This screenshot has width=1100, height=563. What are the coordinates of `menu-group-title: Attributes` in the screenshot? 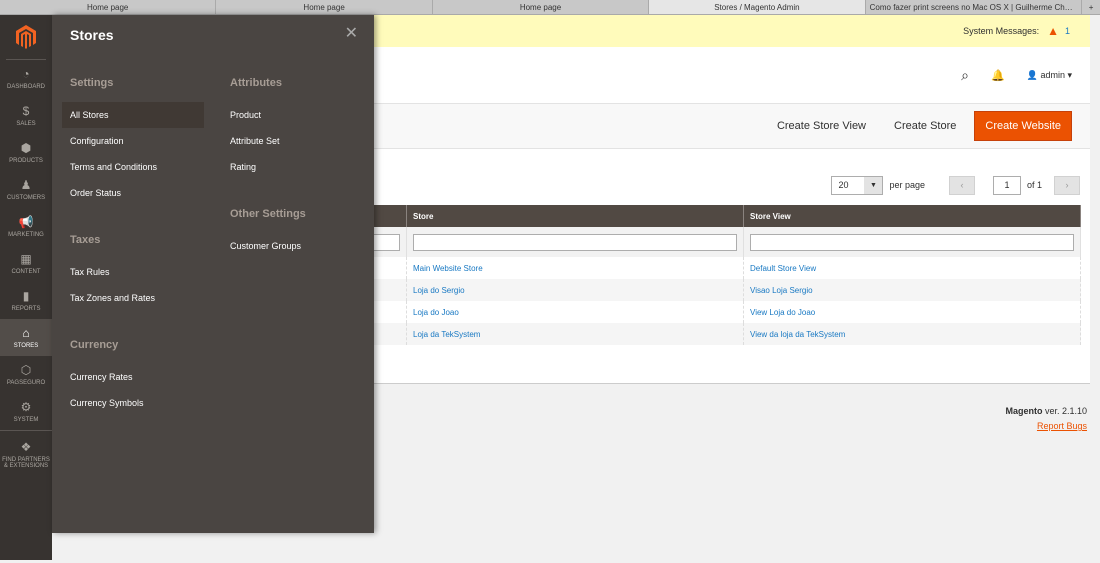 It's located at (256, 83).